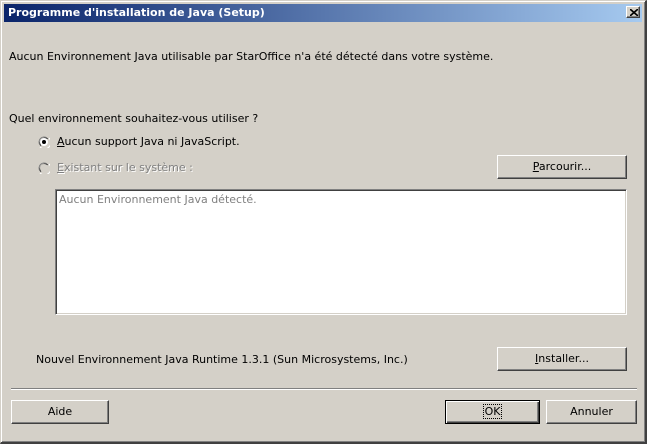 The image size is (648, 445). What do you see at coordinates (591, 412) in the screenshot?
I see `cancel-button: Annuler` at bounding box center [591, 412].